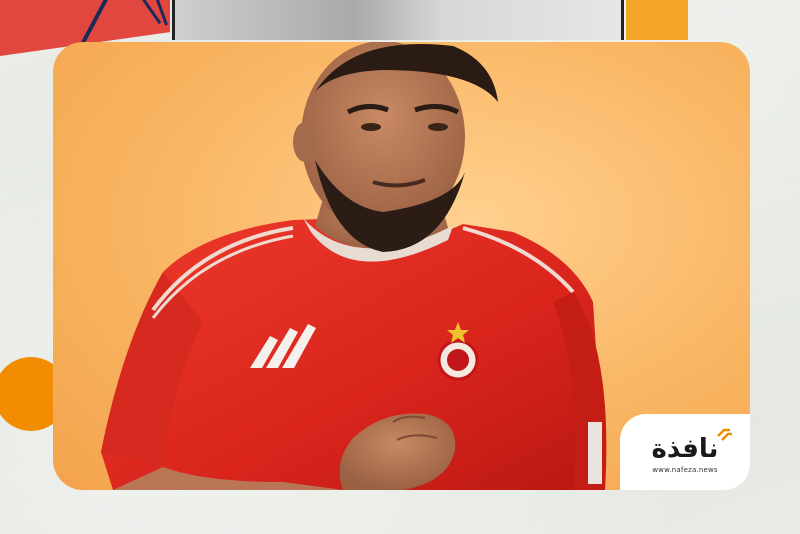 This screenshot has height=534, width=800. I want to click on top-photo-strip, so click(398, 20).